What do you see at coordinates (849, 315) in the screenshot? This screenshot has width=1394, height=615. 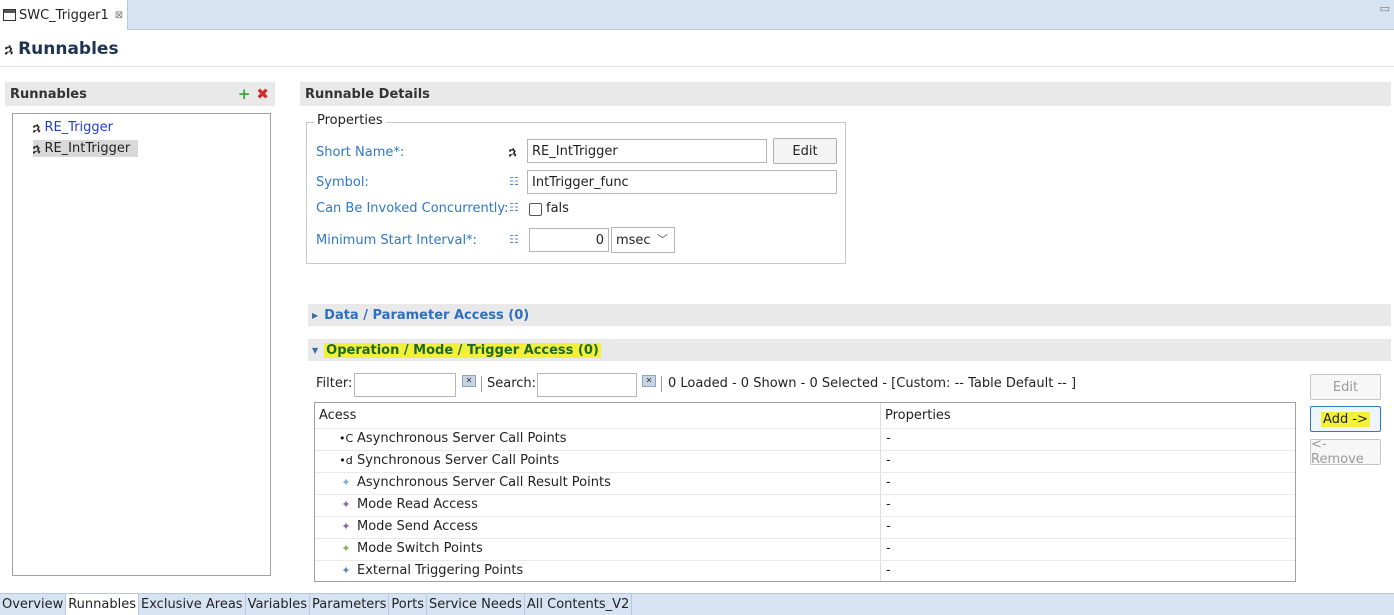 I see `data-parameter-access-section: ▶ Data / Parameter Access (0)` at bounding box center [849, 315].